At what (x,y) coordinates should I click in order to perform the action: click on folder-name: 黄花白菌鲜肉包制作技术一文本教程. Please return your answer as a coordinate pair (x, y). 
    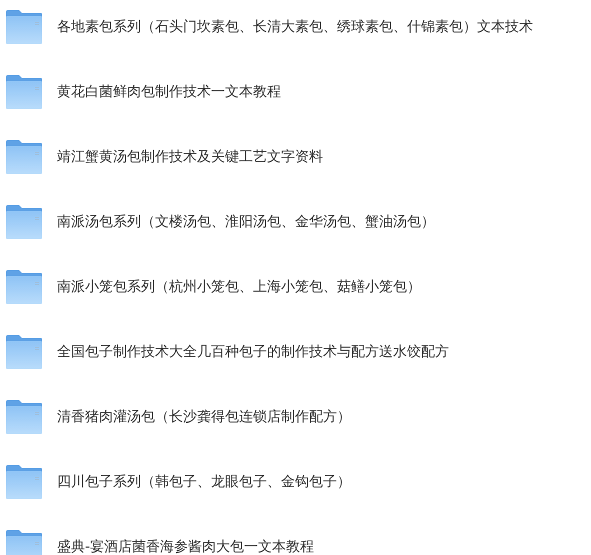
    Looking at the image, I should click on (169, 92).